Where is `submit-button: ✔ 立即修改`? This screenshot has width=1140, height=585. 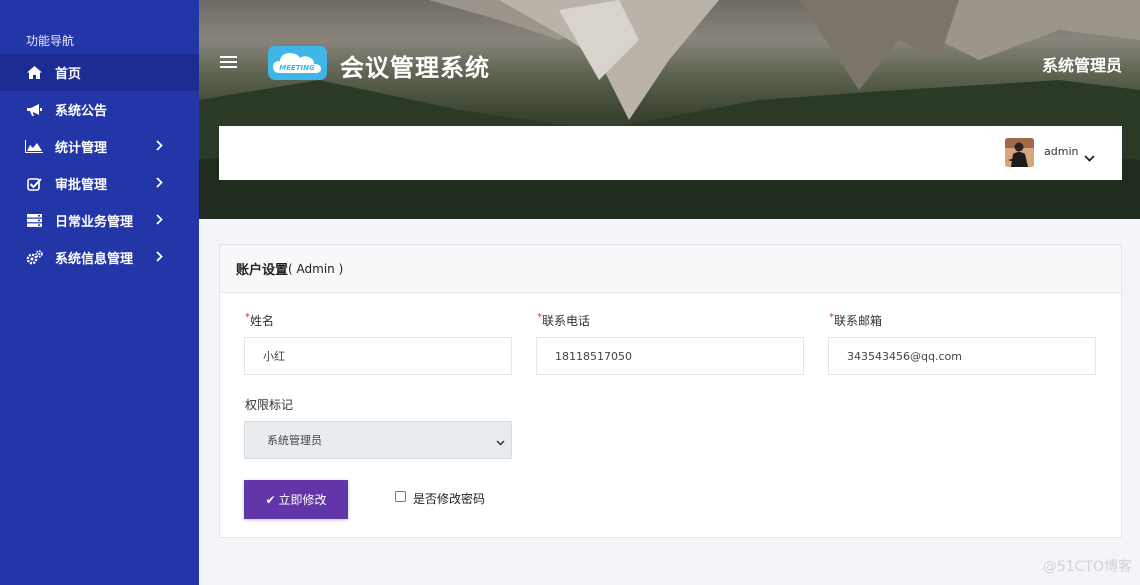
submit-button: ✔ 立即修改 is located at coordinates (296, 499).